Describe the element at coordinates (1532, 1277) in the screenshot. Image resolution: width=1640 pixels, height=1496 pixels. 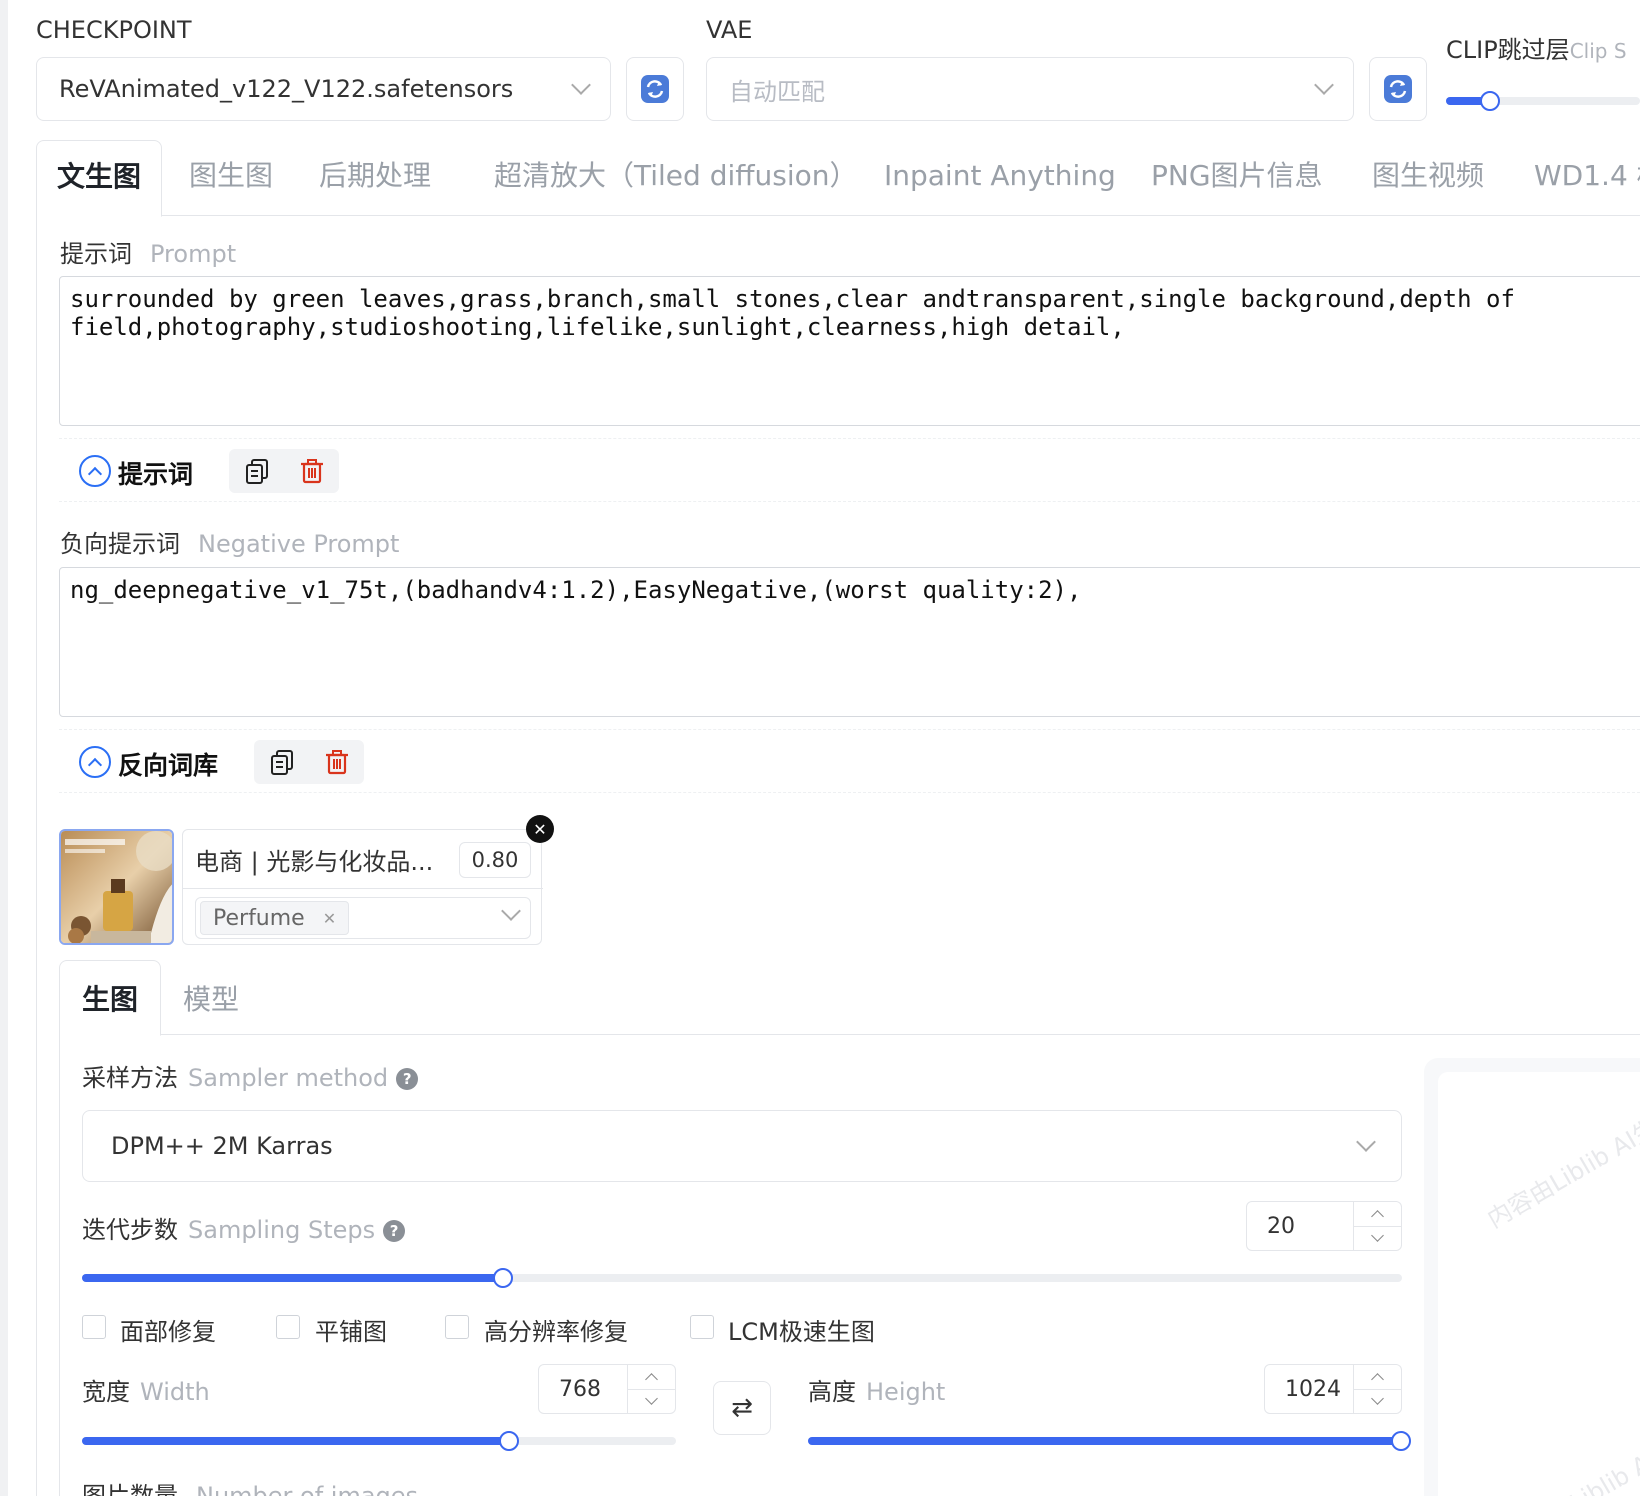
I see `preview-panel: 内容由Liblib AI生成 内容由Liblib AI生成` at that location.